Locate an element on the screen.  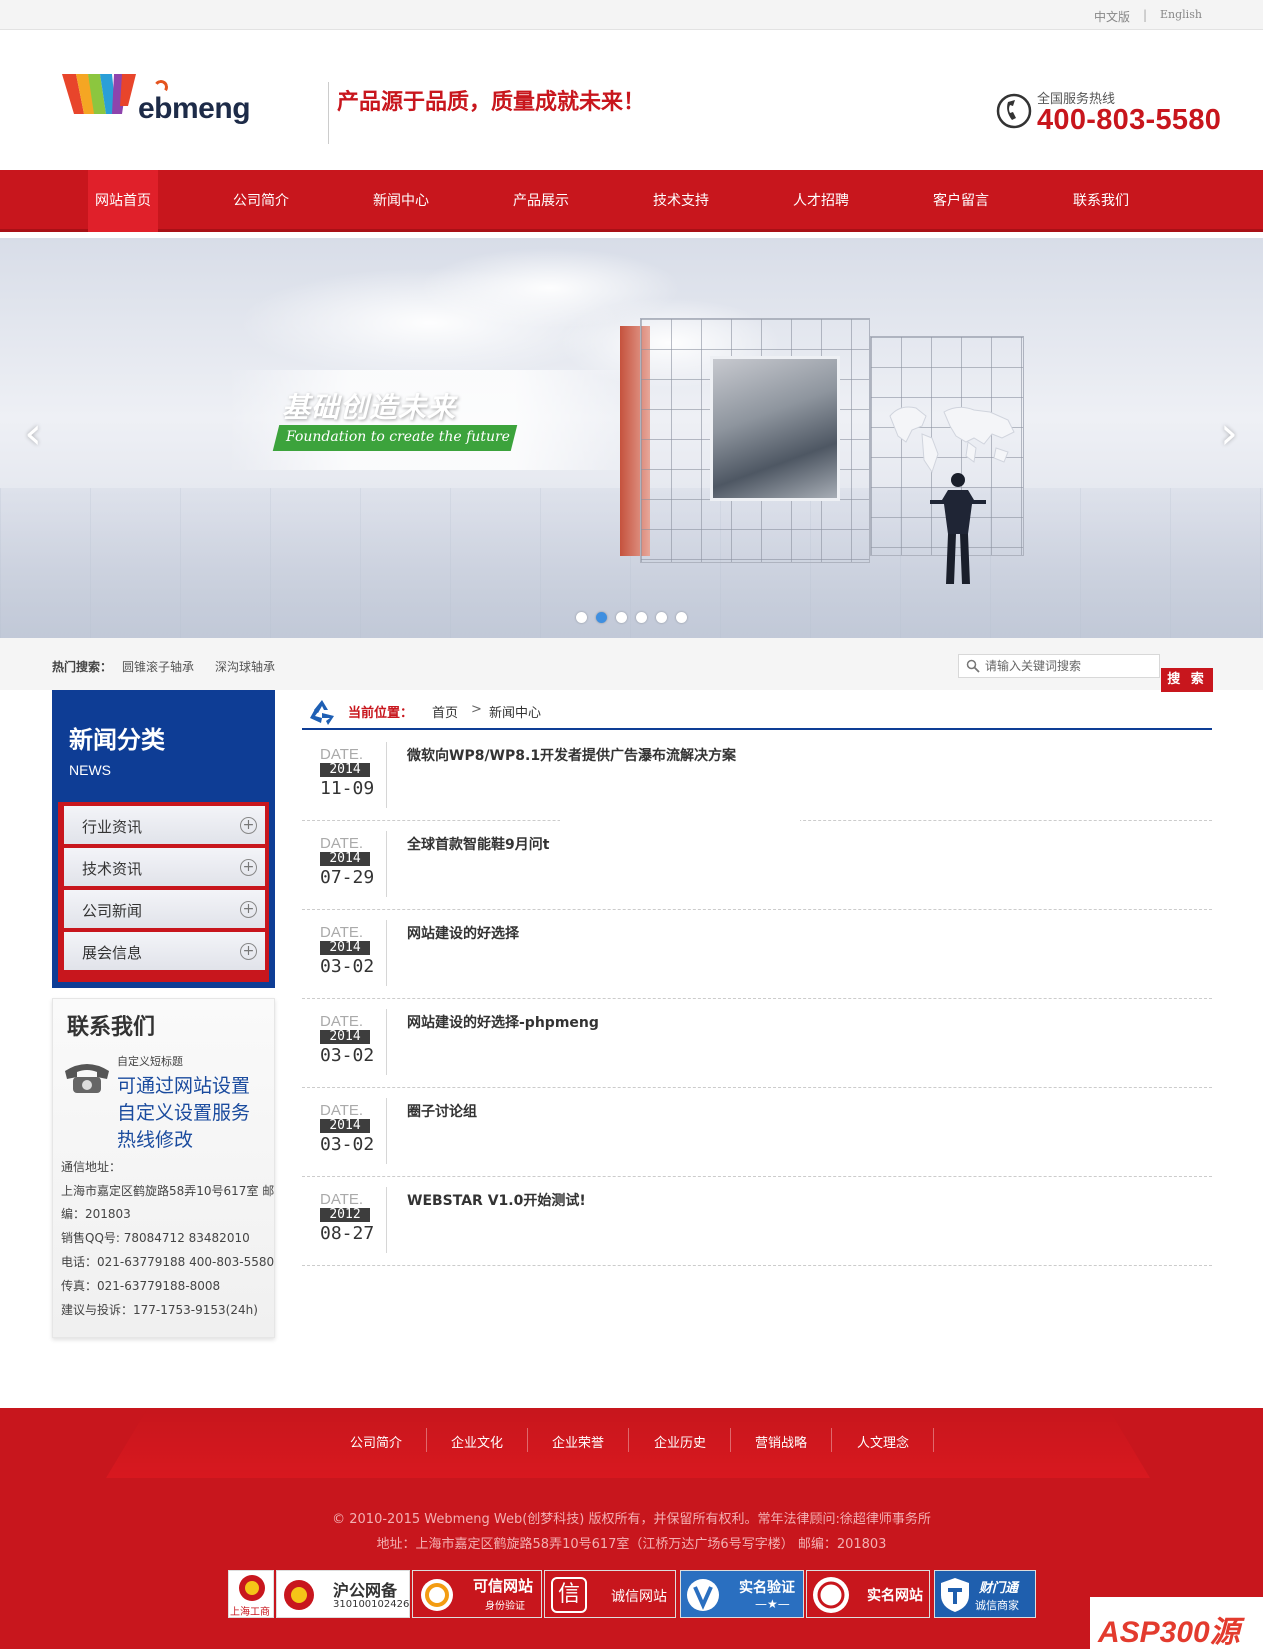
nav-item-contact: 联系我们 is located at coordinates (1101, 201).